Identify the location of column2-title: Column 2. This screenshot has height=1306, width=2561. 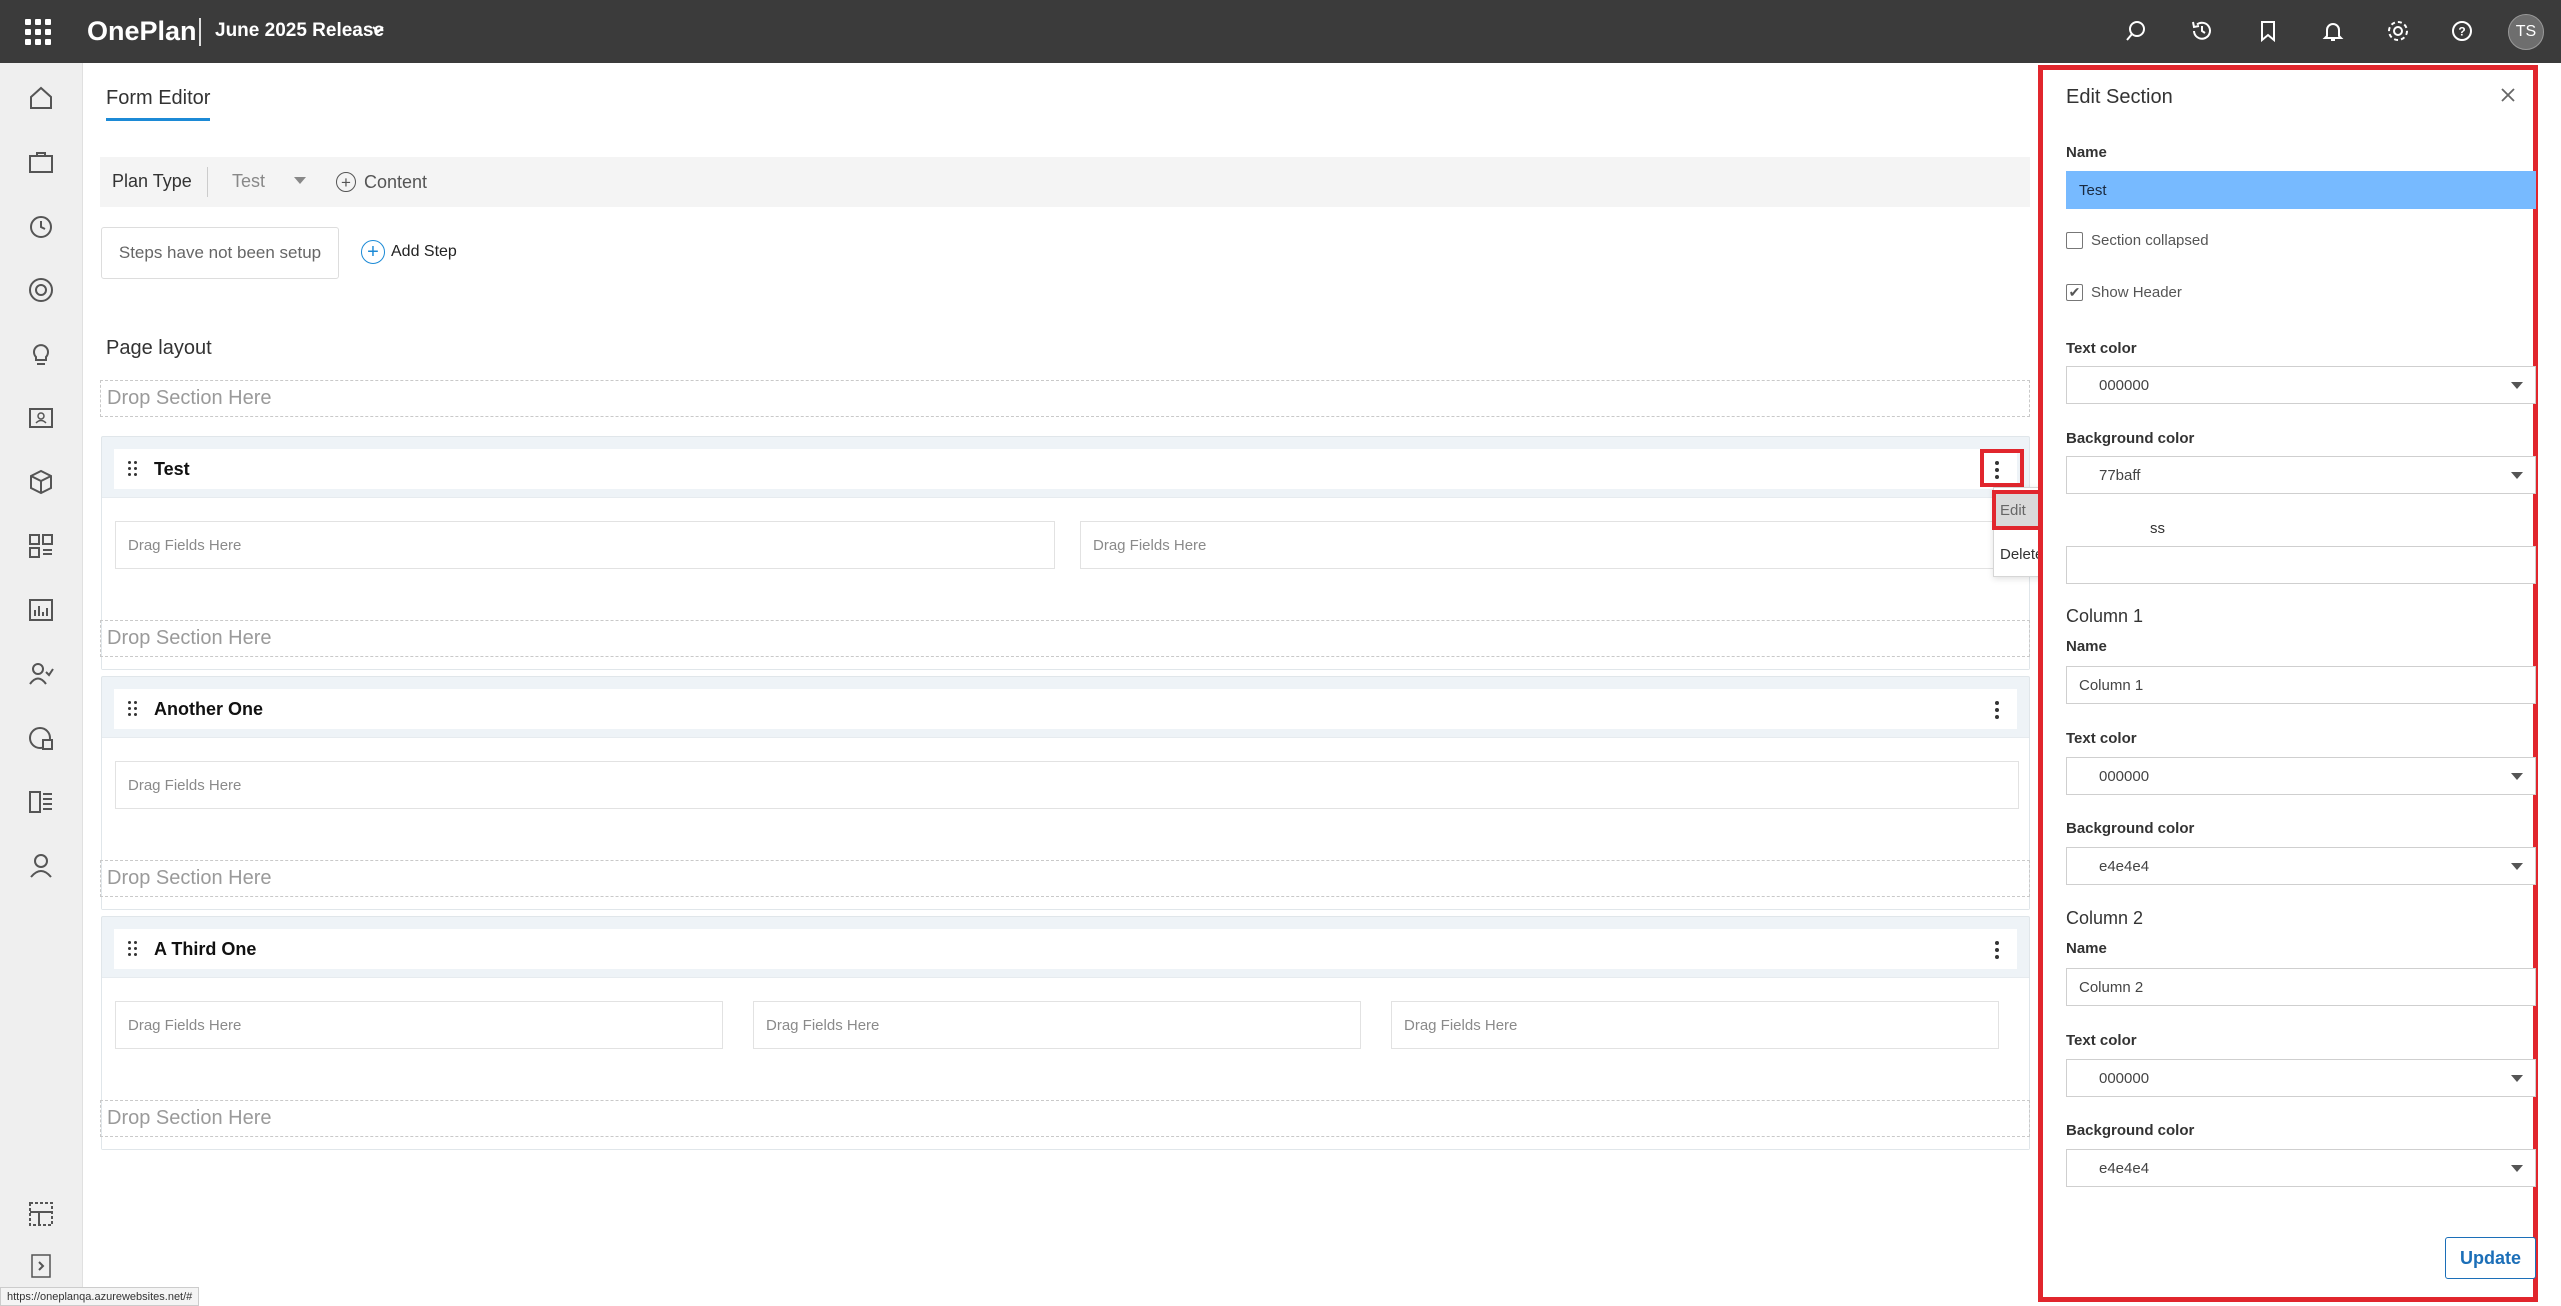
(2105, 918).